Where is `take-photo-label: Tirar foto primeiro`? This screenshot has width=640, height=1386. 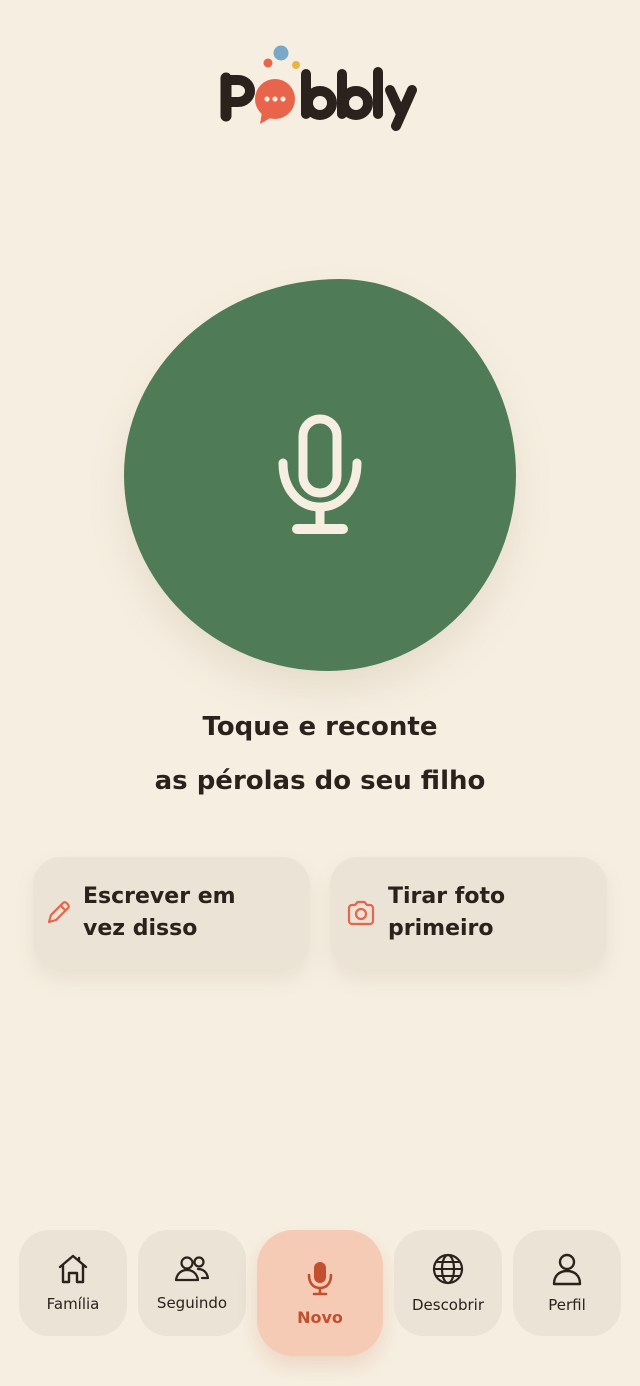 take-photo-label: Tirar foto primeiro is located at coordinates (447, 912).